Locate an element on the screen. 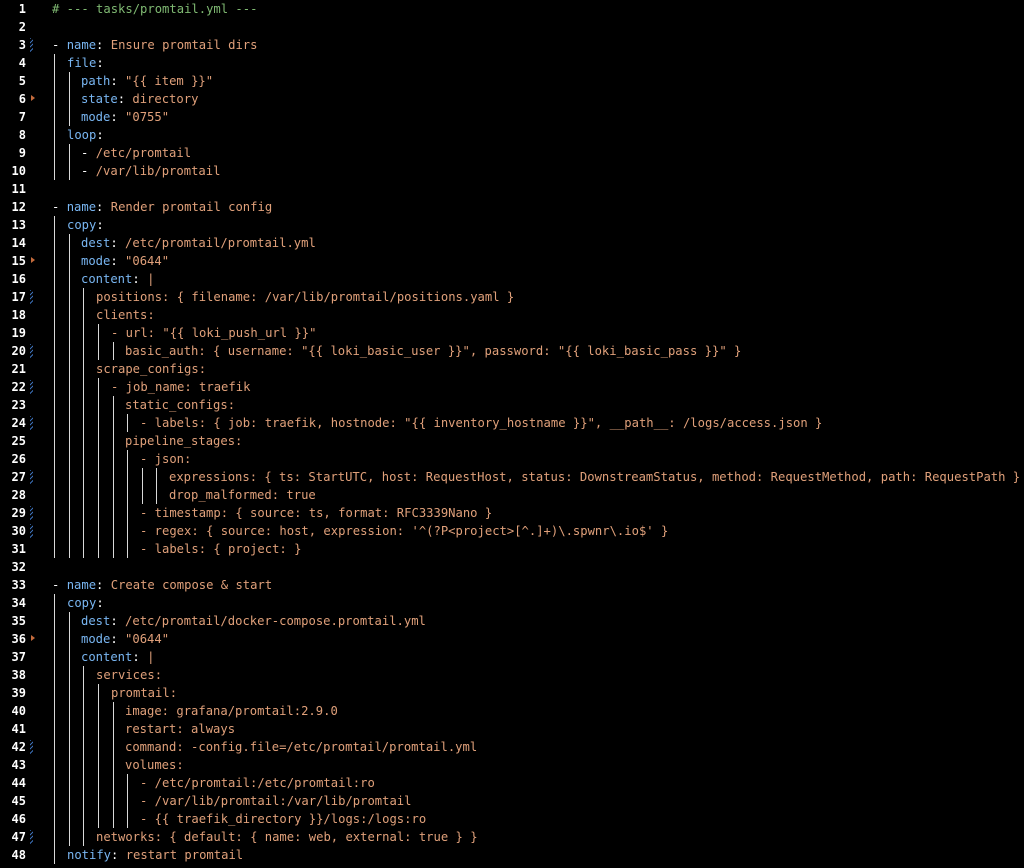  line-number: 3 is located at coordinates (22, 45).